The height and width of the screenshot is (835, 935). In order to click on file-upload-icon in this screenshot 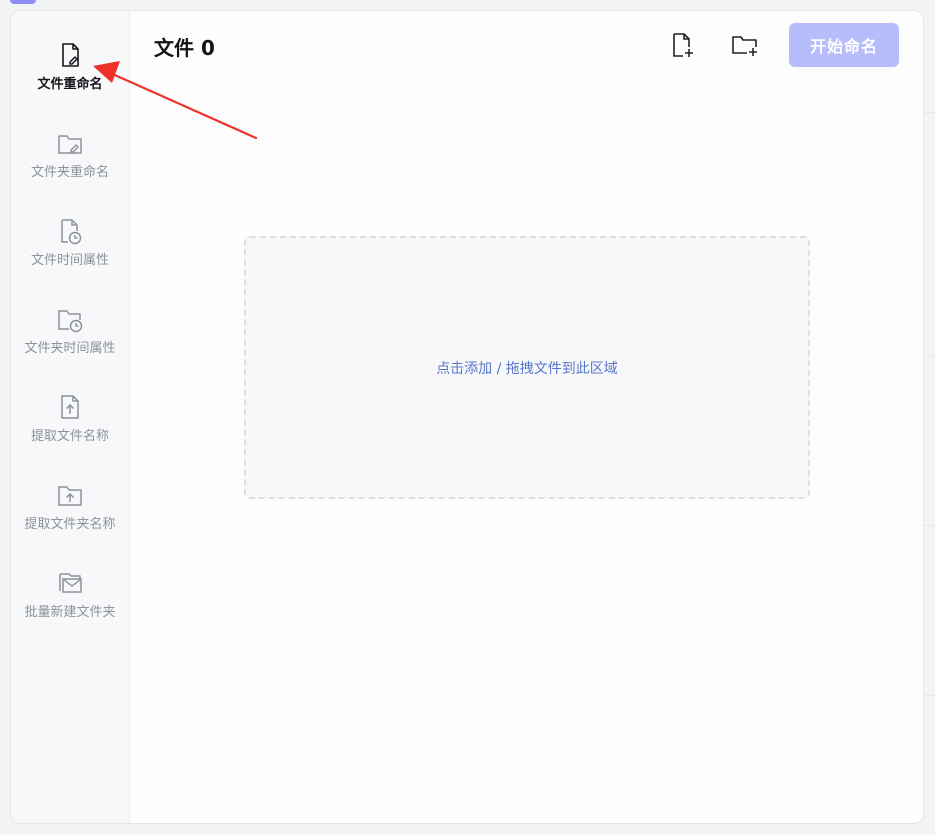, I will do `click(70, 407)`.